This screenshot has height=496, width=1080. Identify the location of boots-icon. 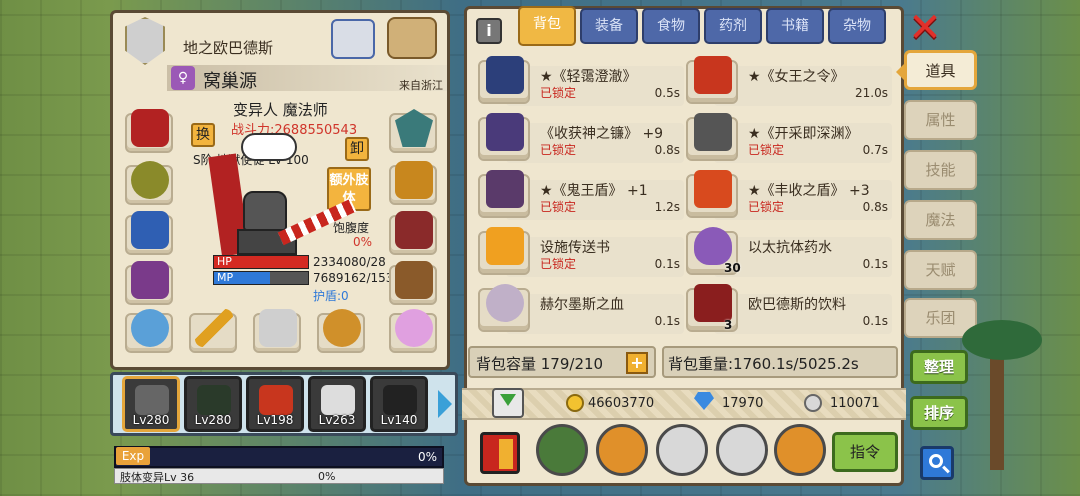
(414, 280).